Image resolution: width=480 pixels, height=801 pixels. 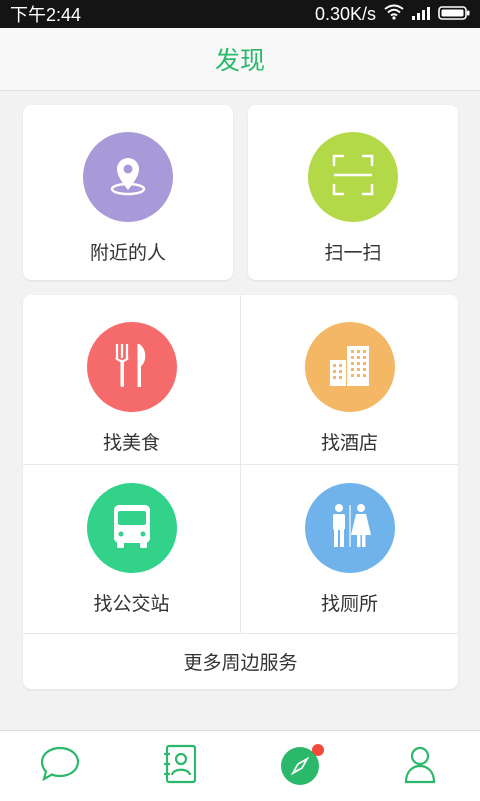 I want to click on bus-icon, so click(x=132, y=528).